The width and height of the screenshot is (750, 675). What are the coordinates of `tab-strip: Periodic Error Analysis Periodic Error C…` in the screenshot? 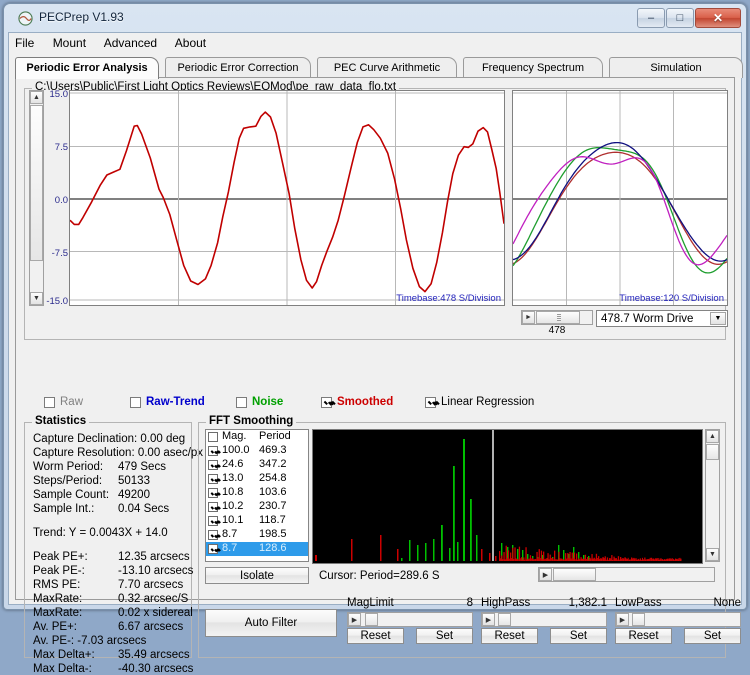 It's located at (379, 68).